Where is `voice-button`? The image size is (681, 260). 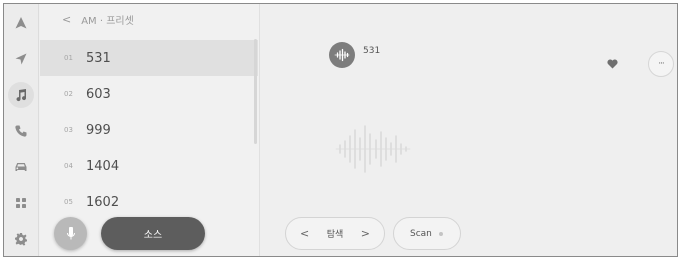
voice-button is located at coordinates (70, 233).